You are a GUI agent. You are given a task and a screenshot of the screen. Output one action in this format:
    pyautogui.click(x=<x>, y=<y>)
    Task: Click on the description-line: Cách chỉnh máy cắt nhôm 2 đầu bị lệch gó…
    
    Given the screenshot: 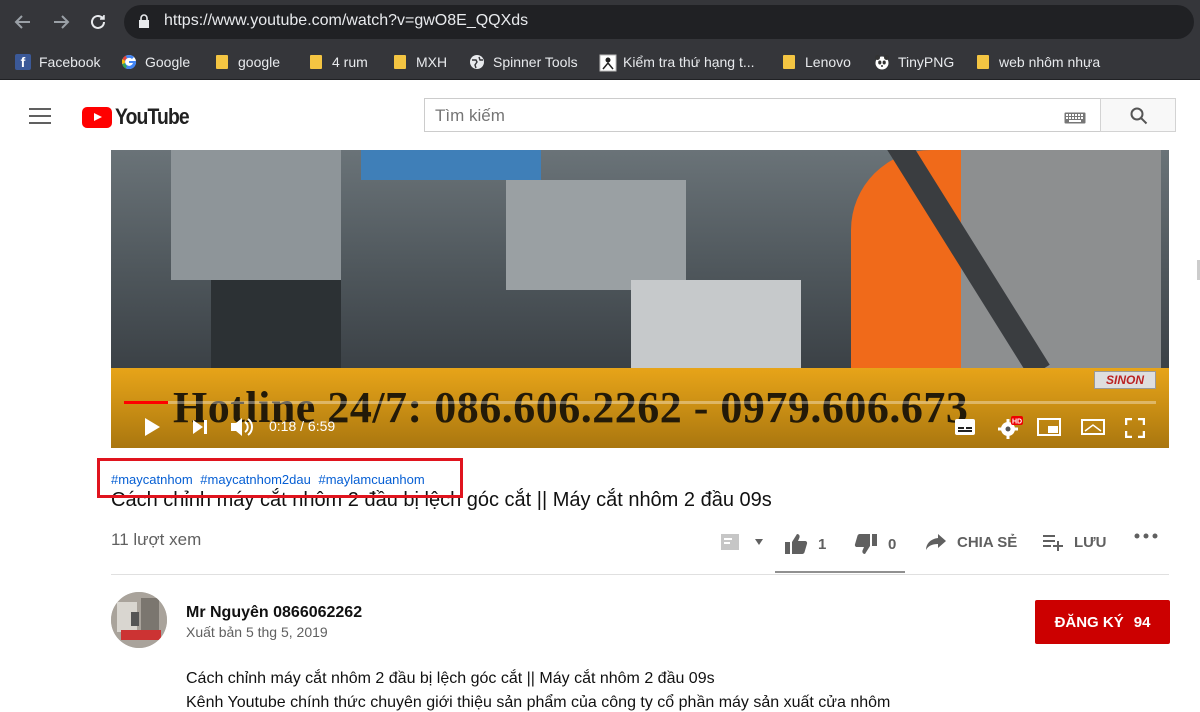 What is the action you would take?
    pyautogui.click(x=450, y=678)
    